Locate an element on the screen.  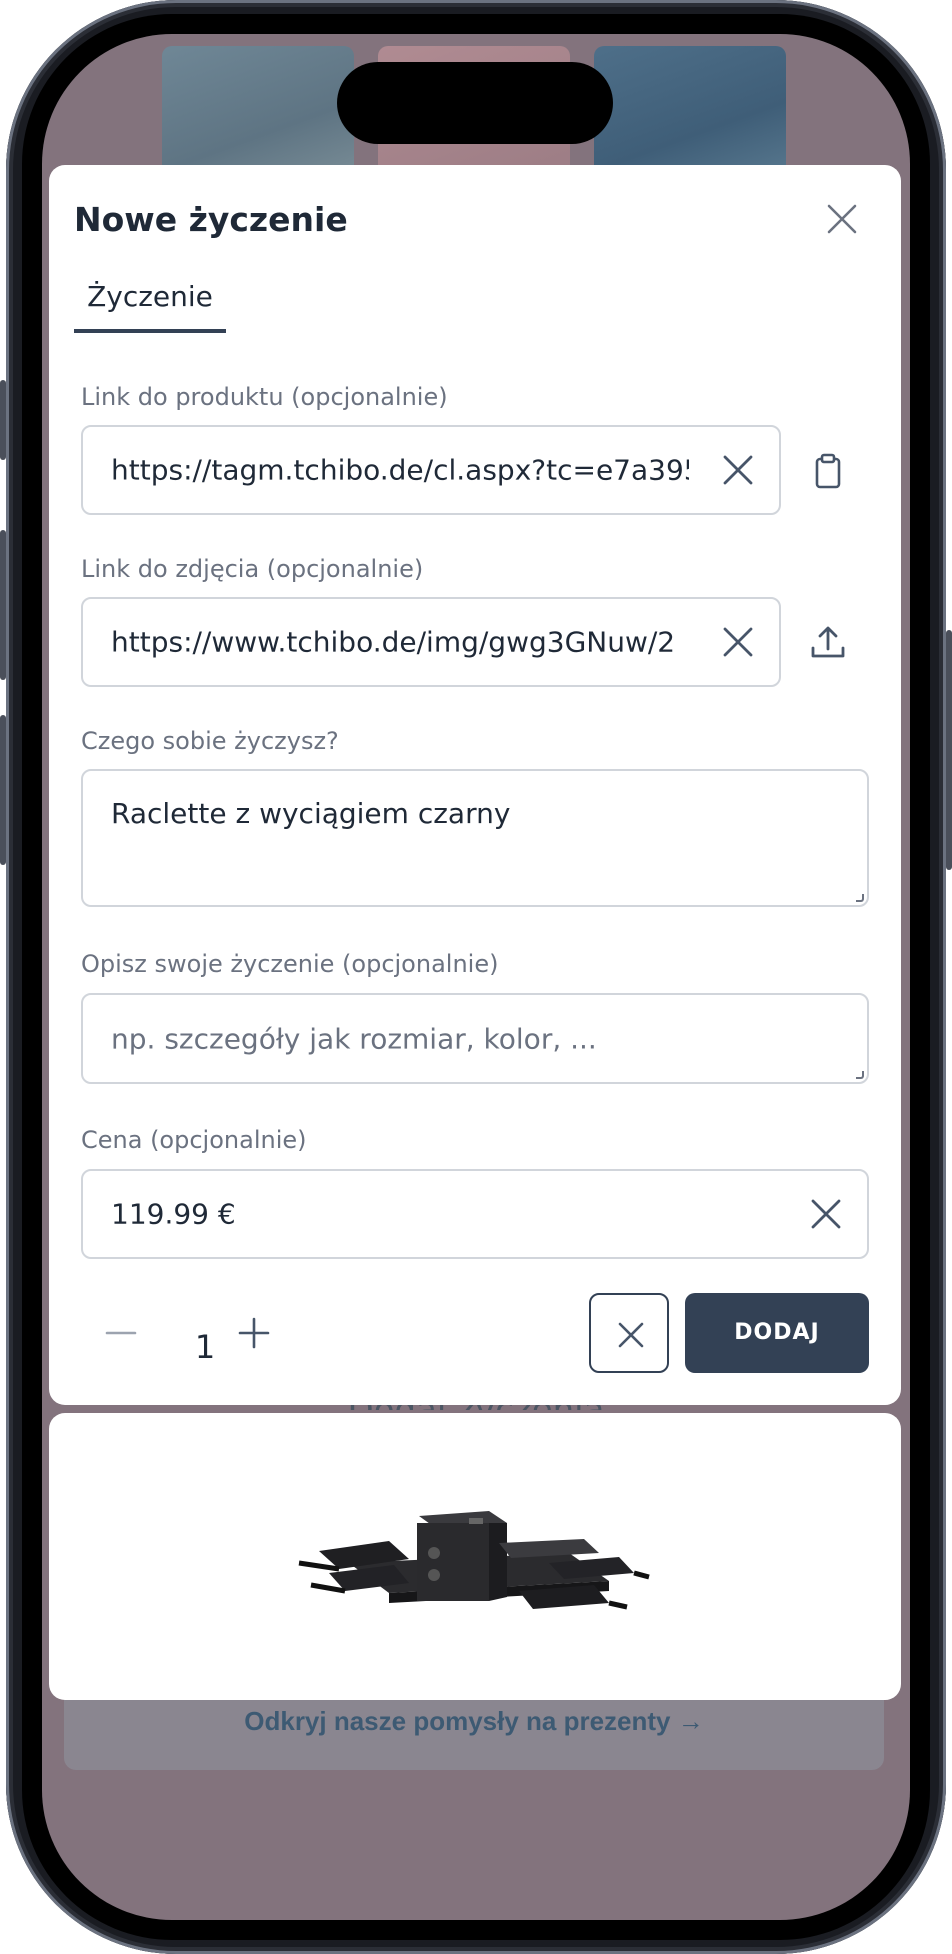
decrease-quantity-button is located at coordinates (121, 1333).